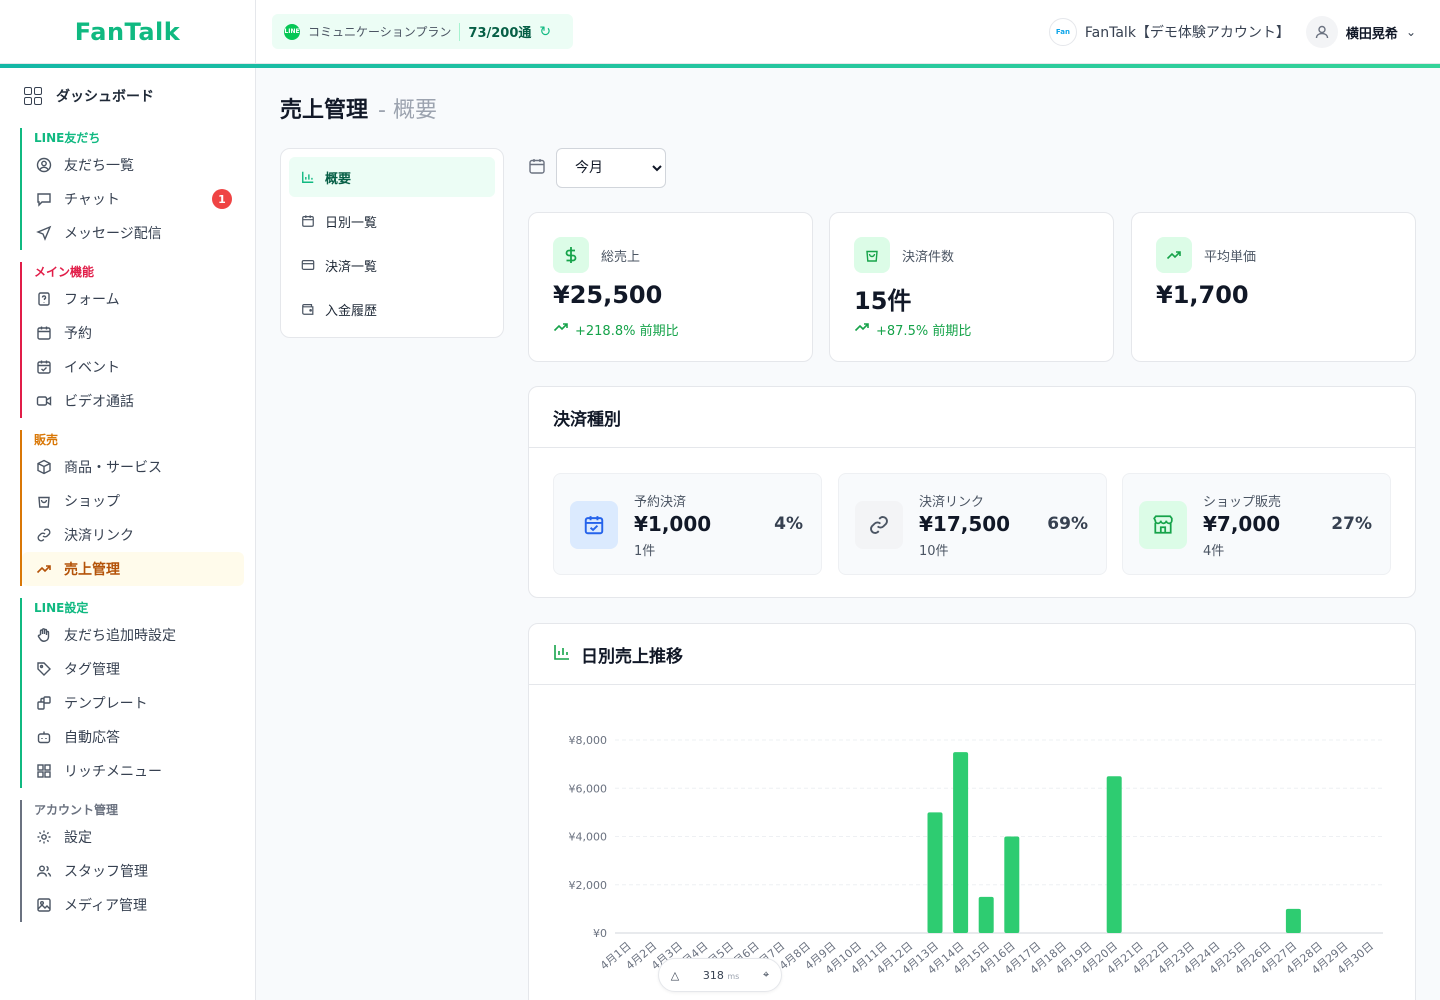  Describe the element at coordinates (879, 525) in the screenshot. I see `link-icon` at that location.